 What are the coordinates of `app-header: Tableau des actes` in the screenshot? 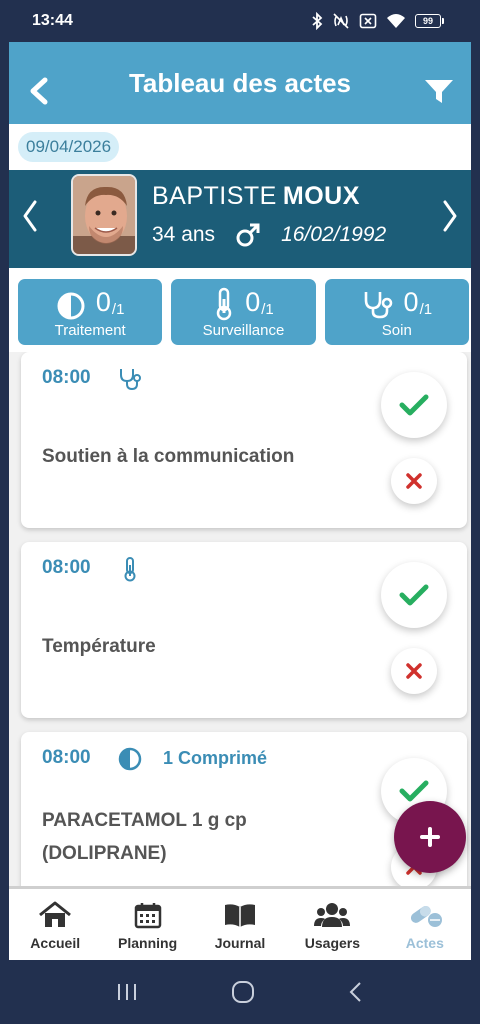 It's located at (240, 83).